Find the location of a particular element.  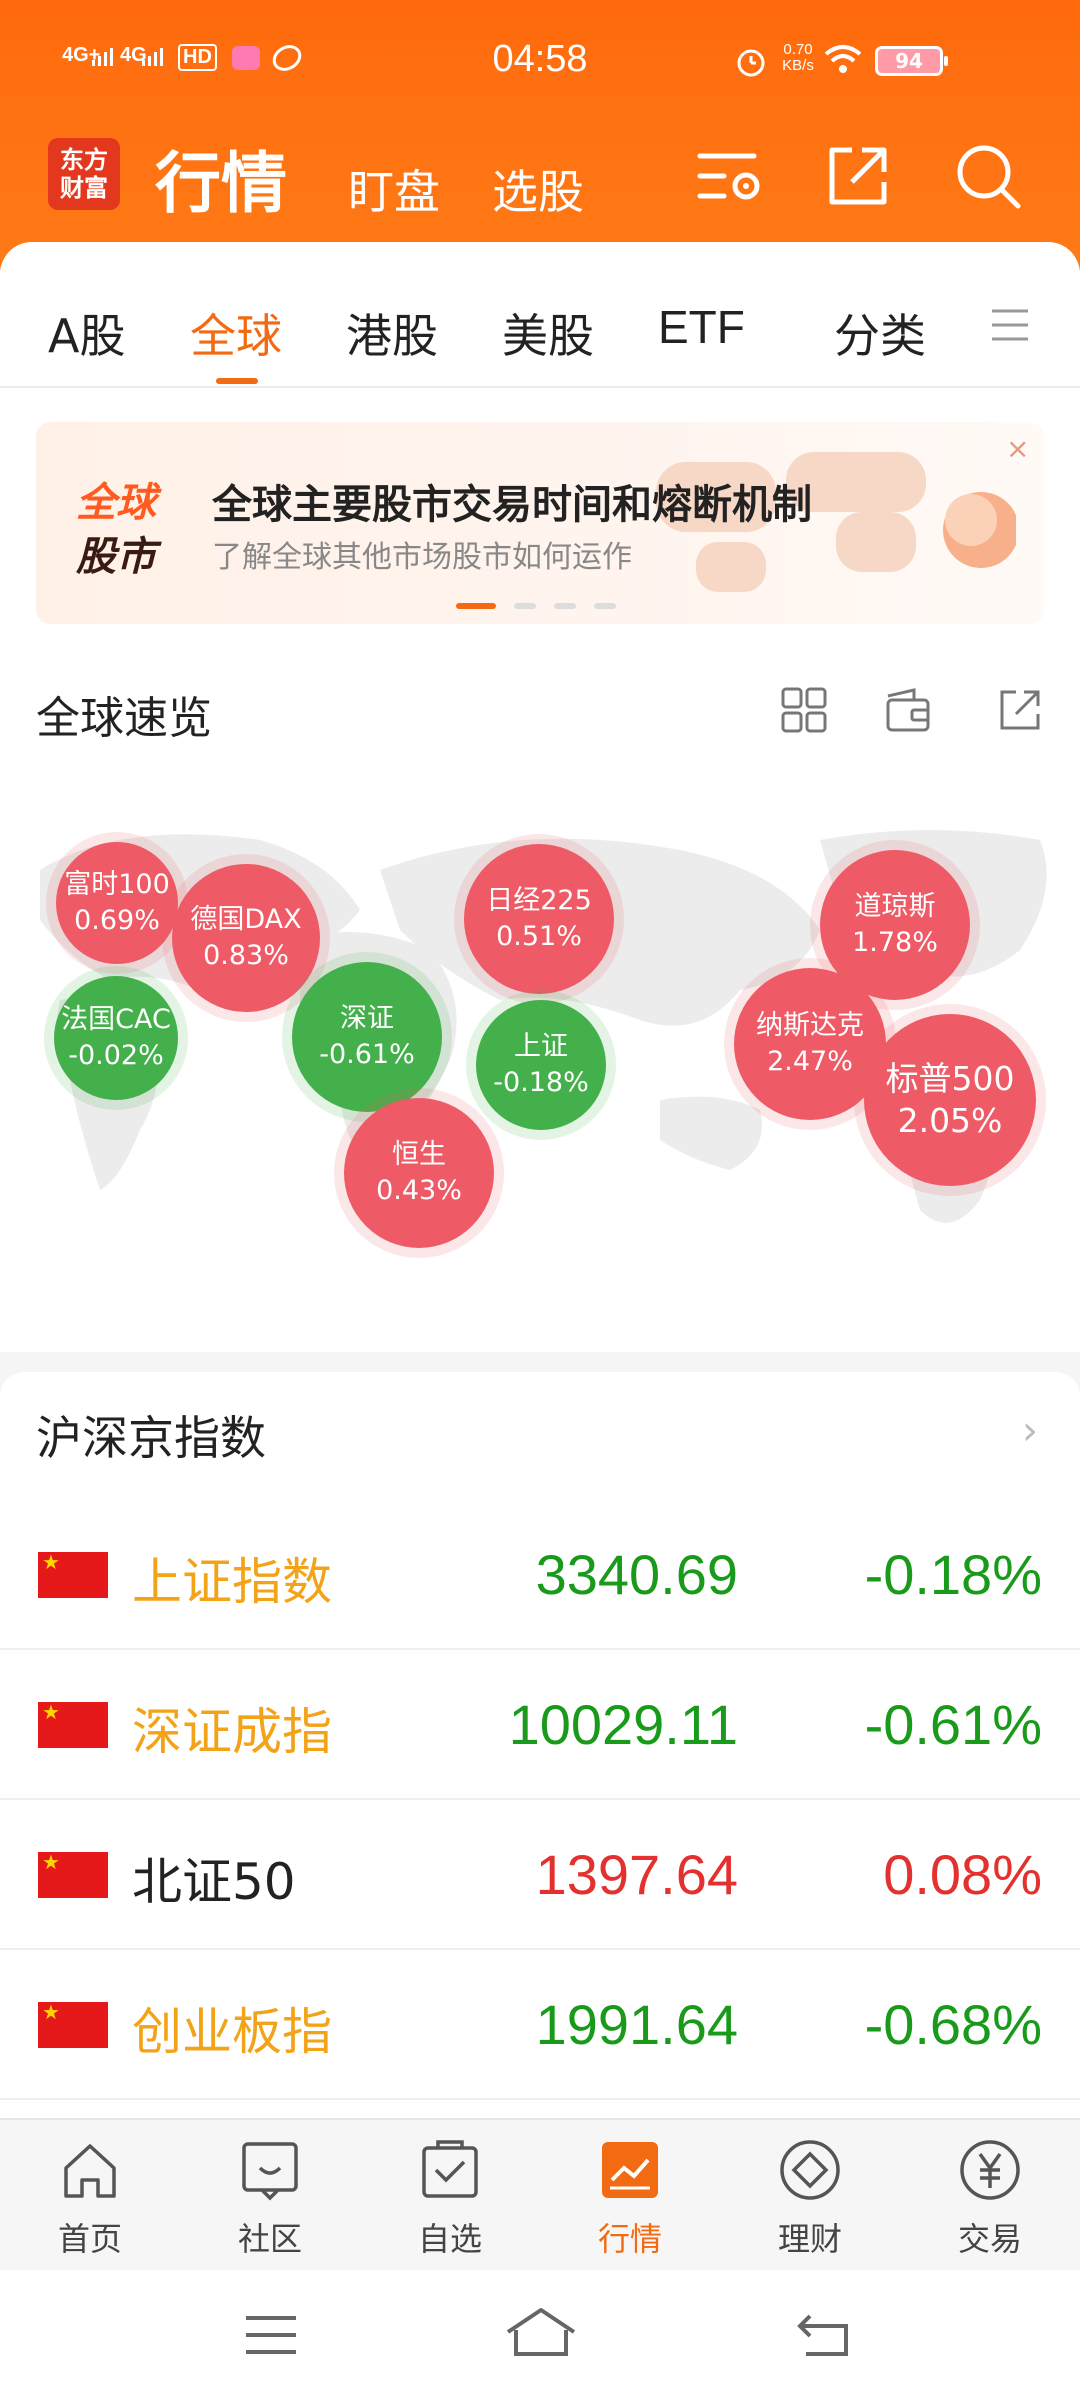

bubble-change: 2.47% is located at coordinates (810, 1061).